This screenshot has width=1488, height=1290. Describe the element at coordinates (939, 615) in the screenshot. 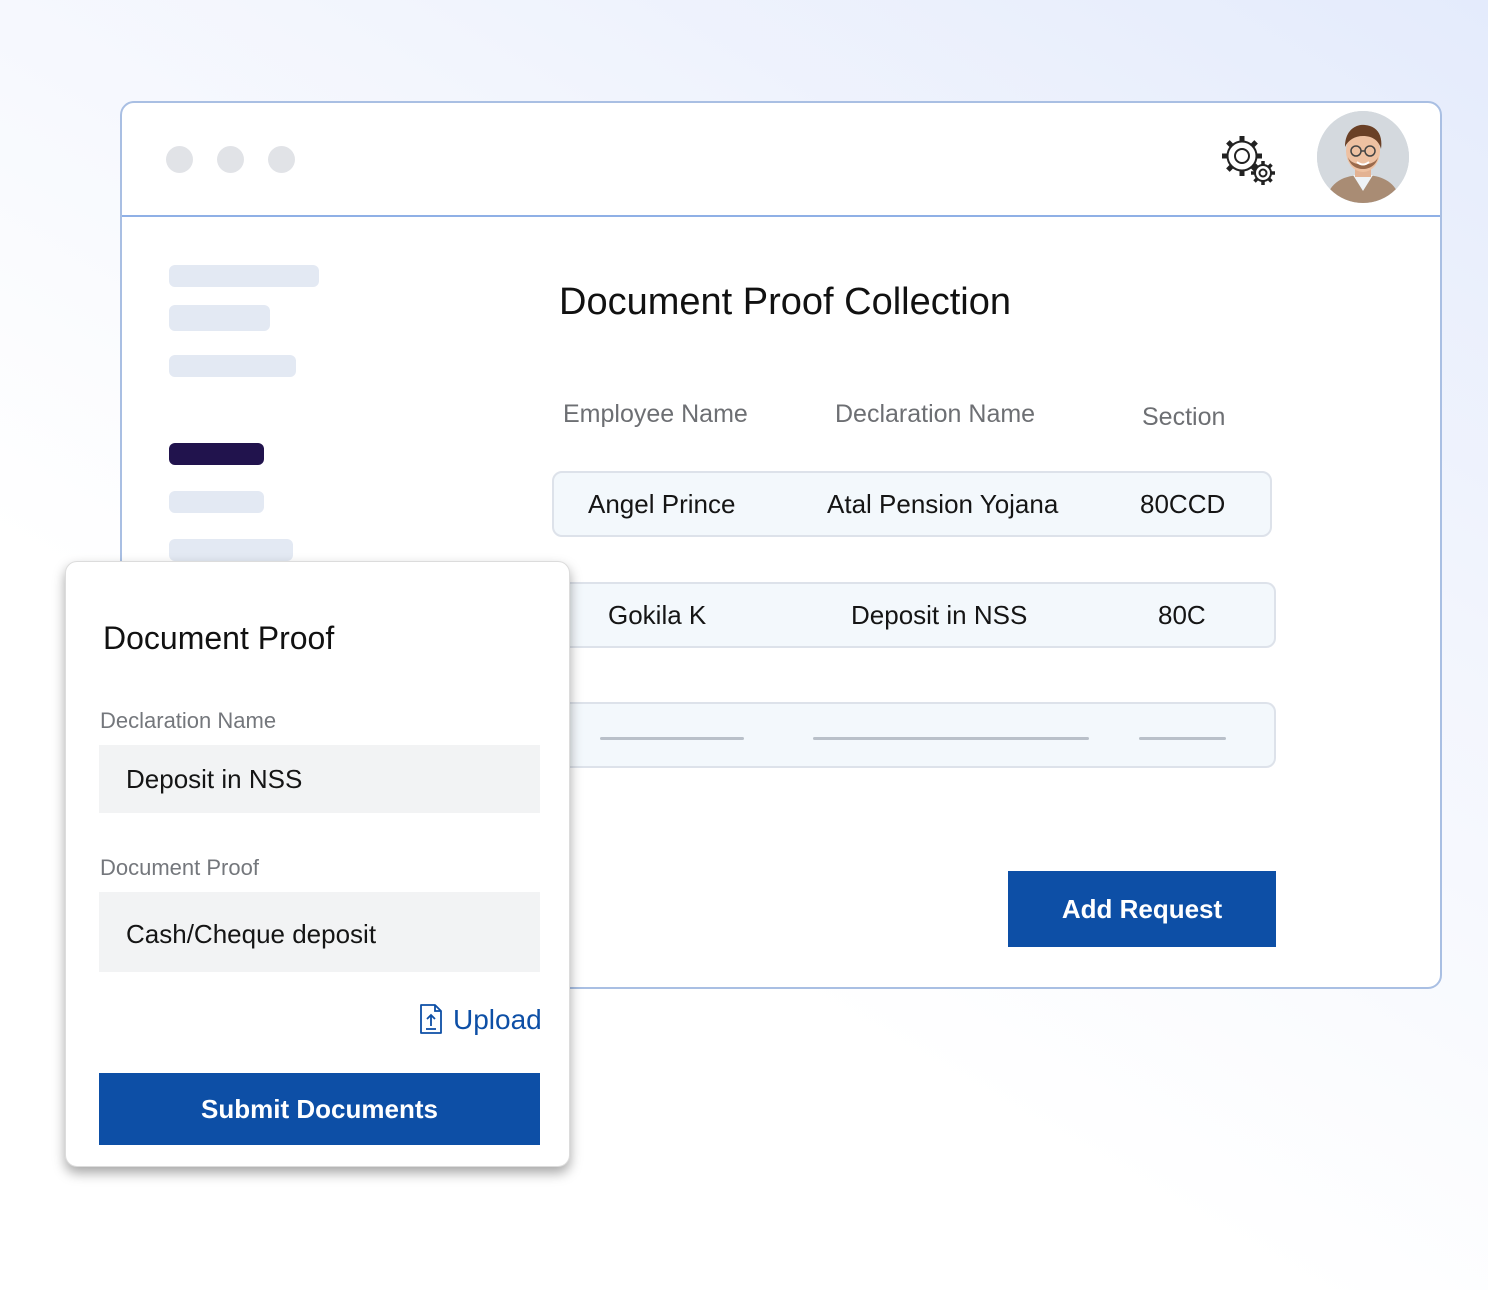

I see `declaration-name-cell: Deposit in NSS` at that location.